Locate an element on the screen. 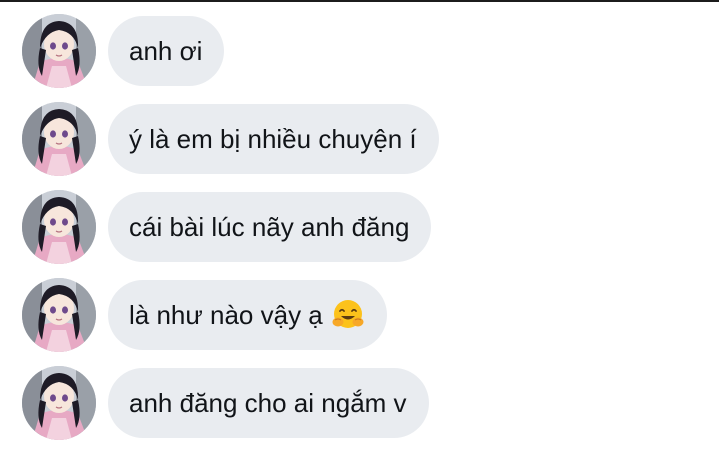 Image resolution: width=719 pixels, height=449 pixels. hugging-face-icon is located at coordinates (348, 315).